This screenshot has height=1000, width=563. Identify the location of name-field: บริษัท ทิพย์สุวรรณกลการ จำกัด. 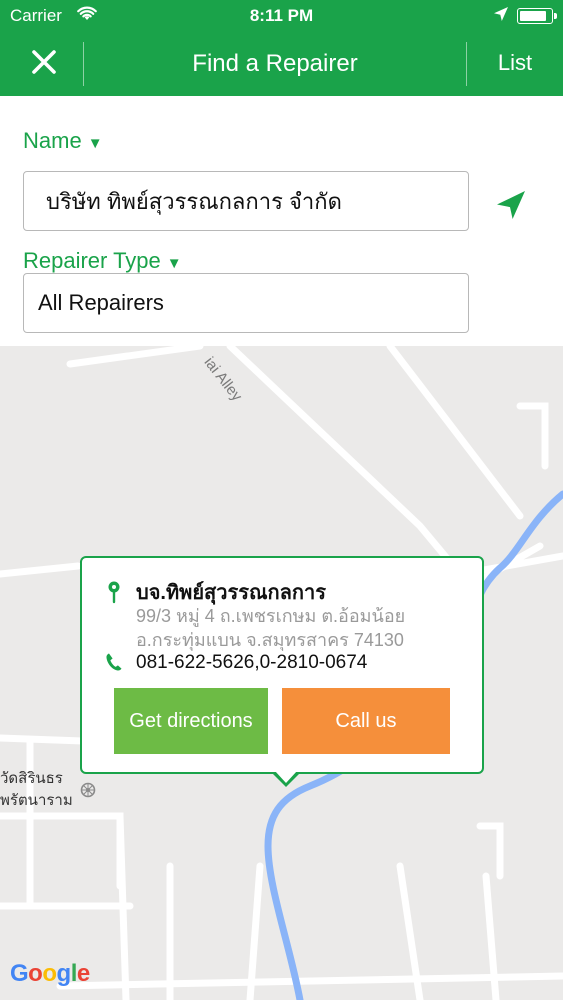
(246, 201).